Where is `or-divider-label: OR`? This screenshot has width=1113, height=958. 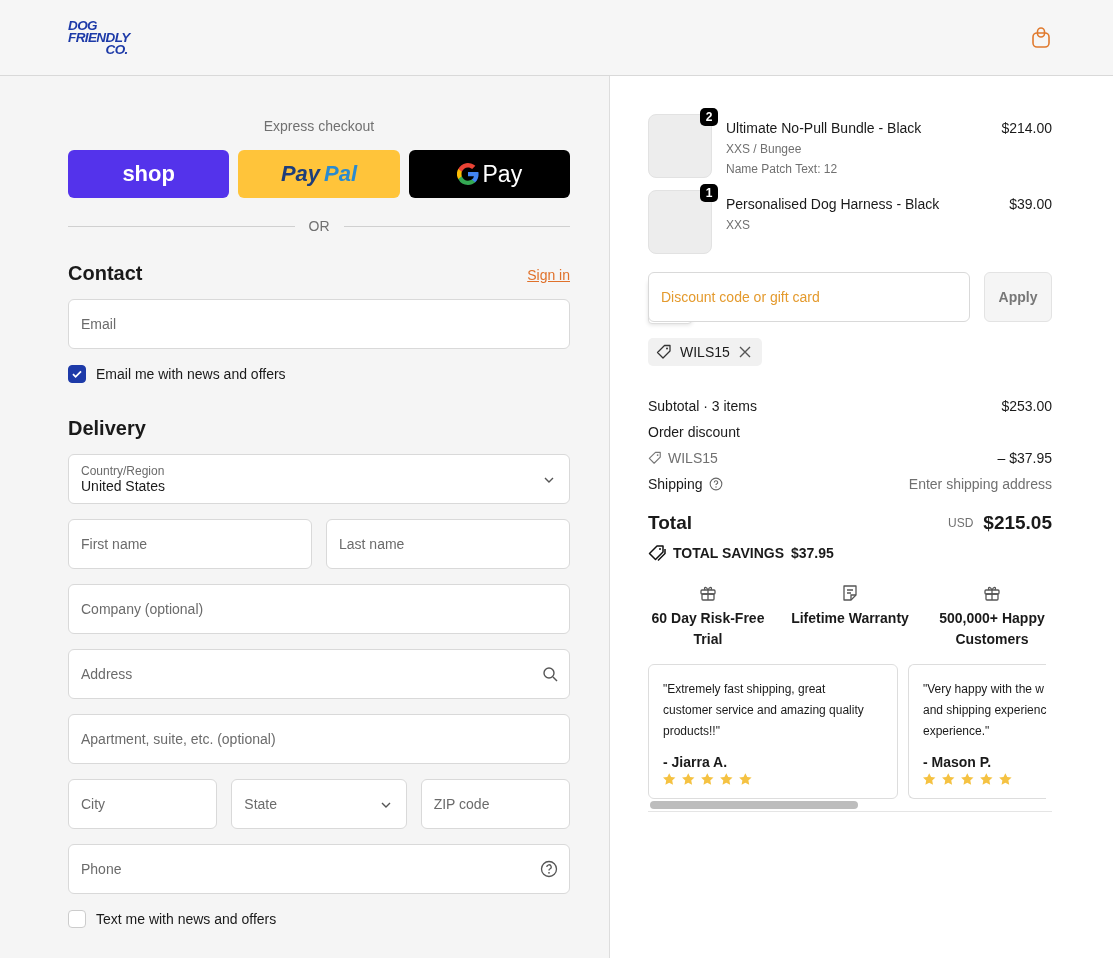
or-divider-label: OR is located at coordinates (319, 226).